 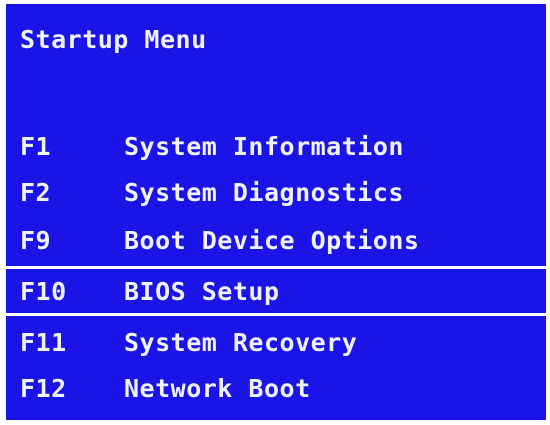 I want to click on menu-item-key: F11, so click(x=43, y=342).